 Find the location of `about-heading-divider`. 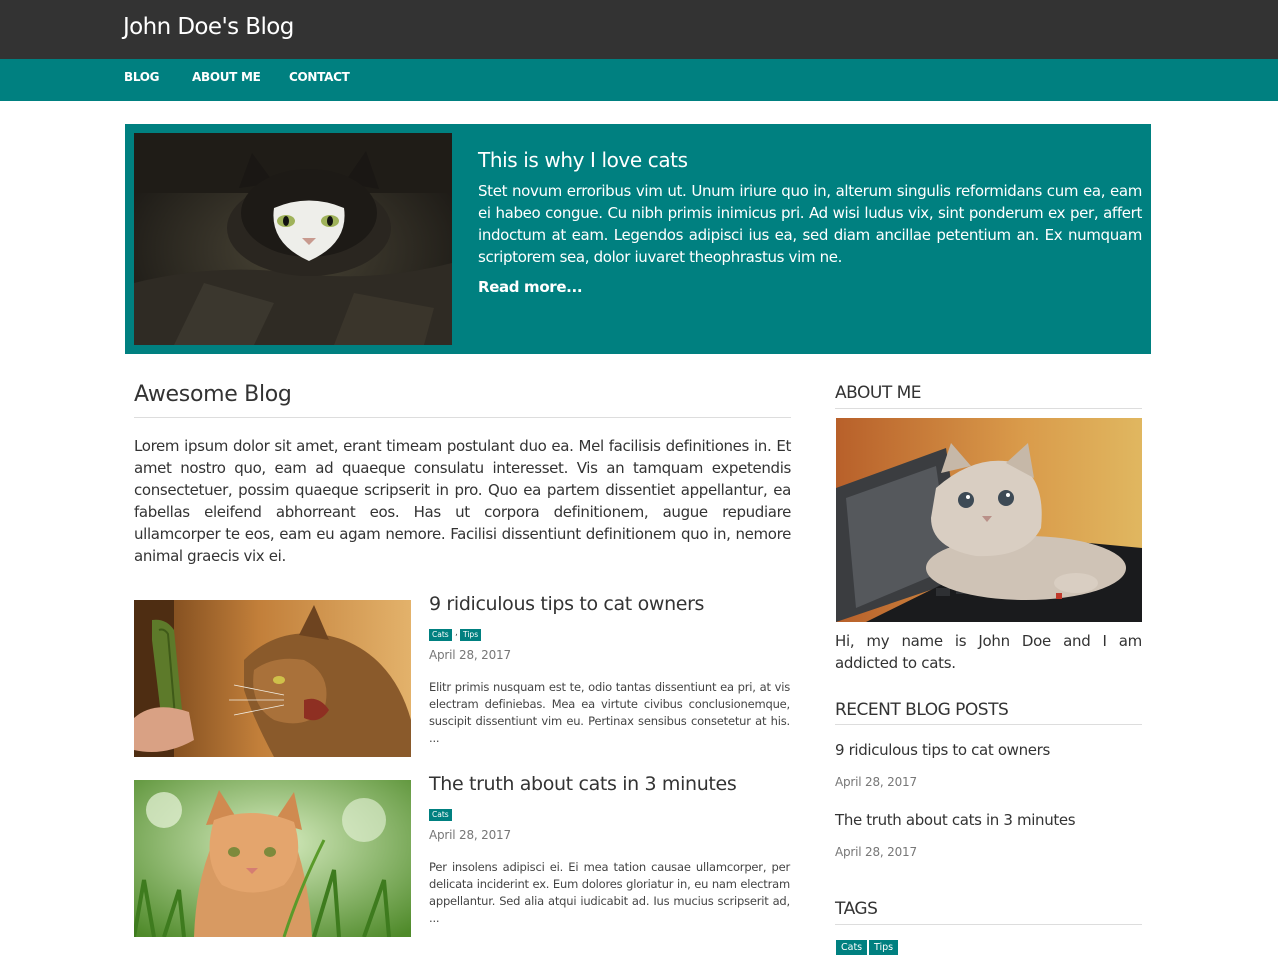

about-heading-divider is located at coordinates (988, 408).